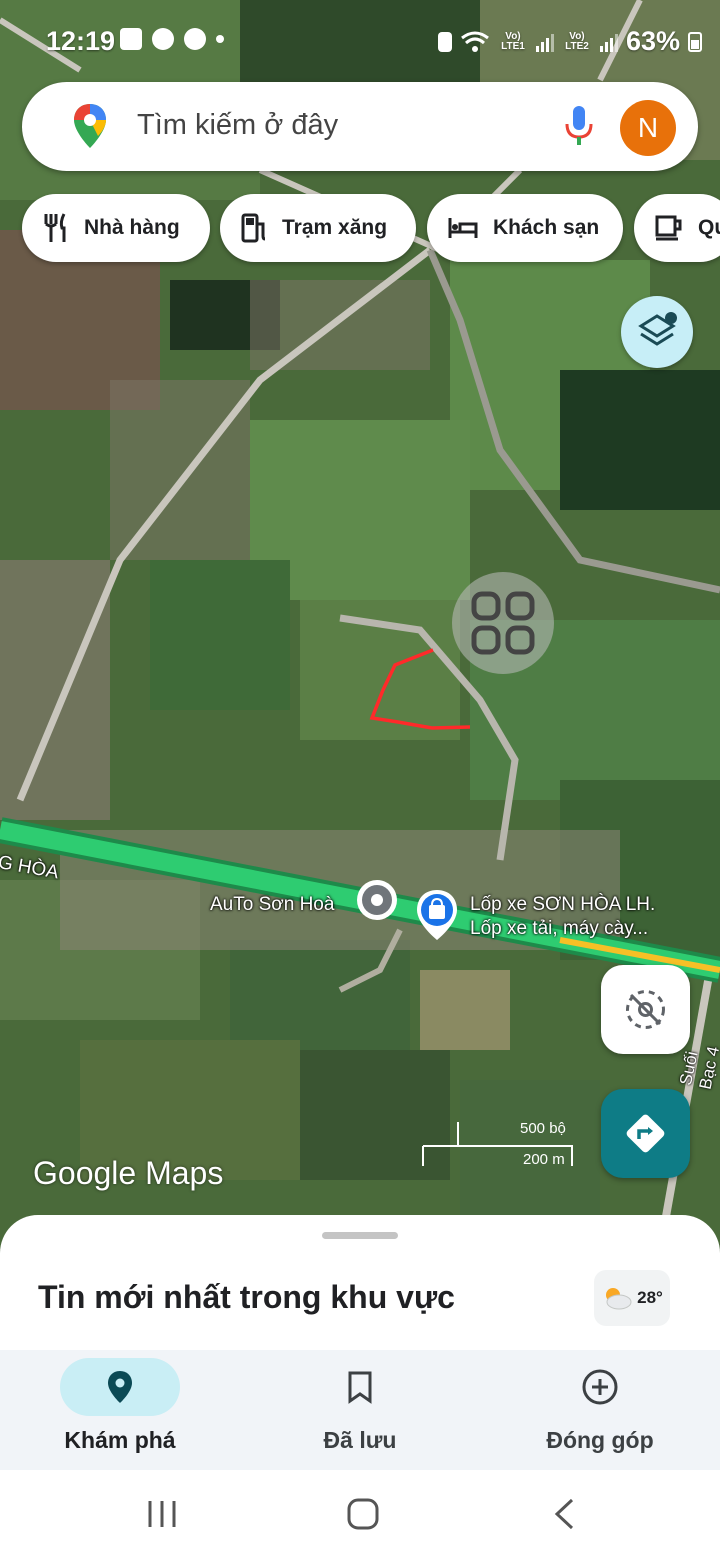 This screenshot has width=720, height=1560. I want to click on chip-label: Trạm xăng, so click(335, 227).